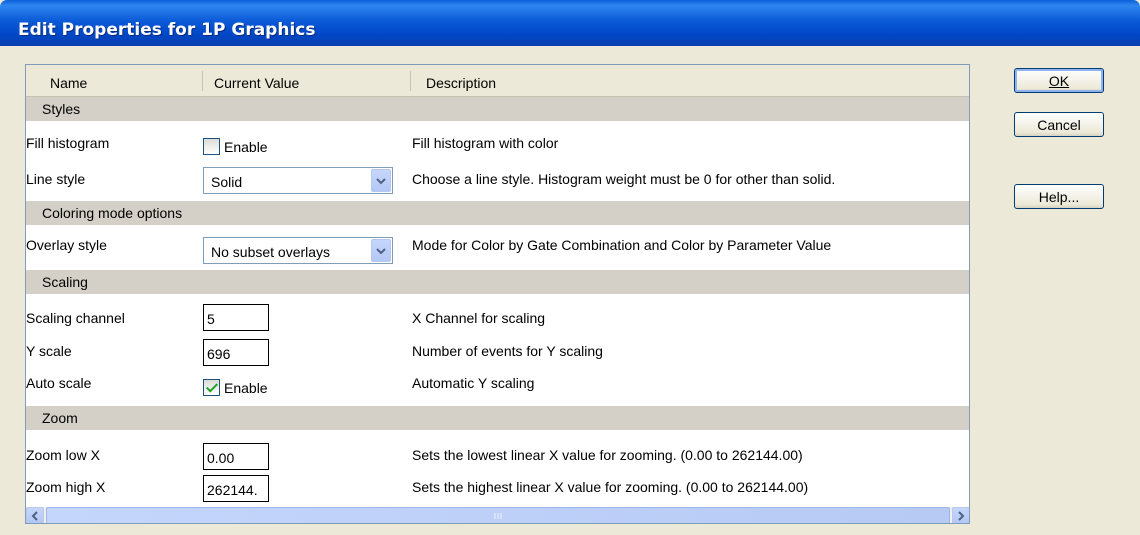  I want to click on property-name: Zoom high X, so click(66, 487).